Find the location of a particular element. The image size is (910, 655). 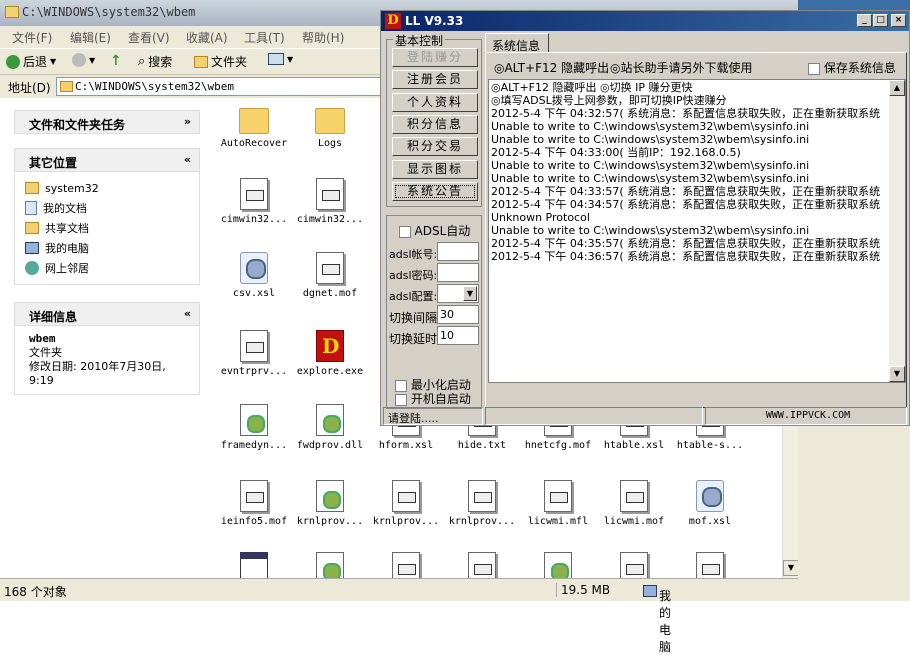

file-item: Logs is located at coordinates (330, 126).